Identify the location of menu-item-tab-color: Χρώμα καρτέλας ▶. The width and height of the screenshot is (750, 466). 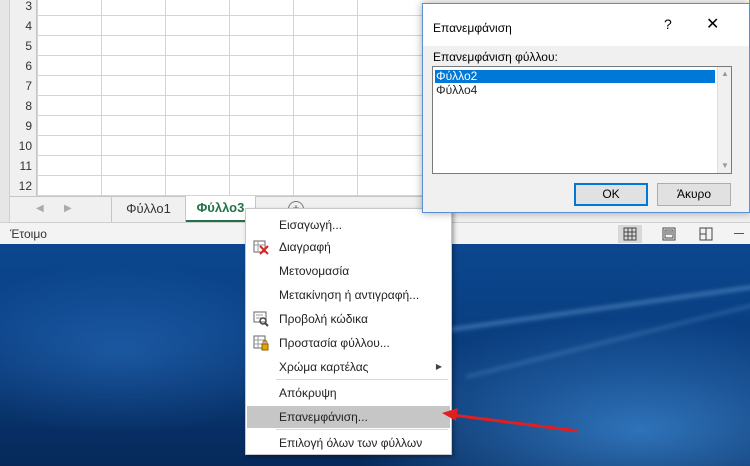
(348, 367).